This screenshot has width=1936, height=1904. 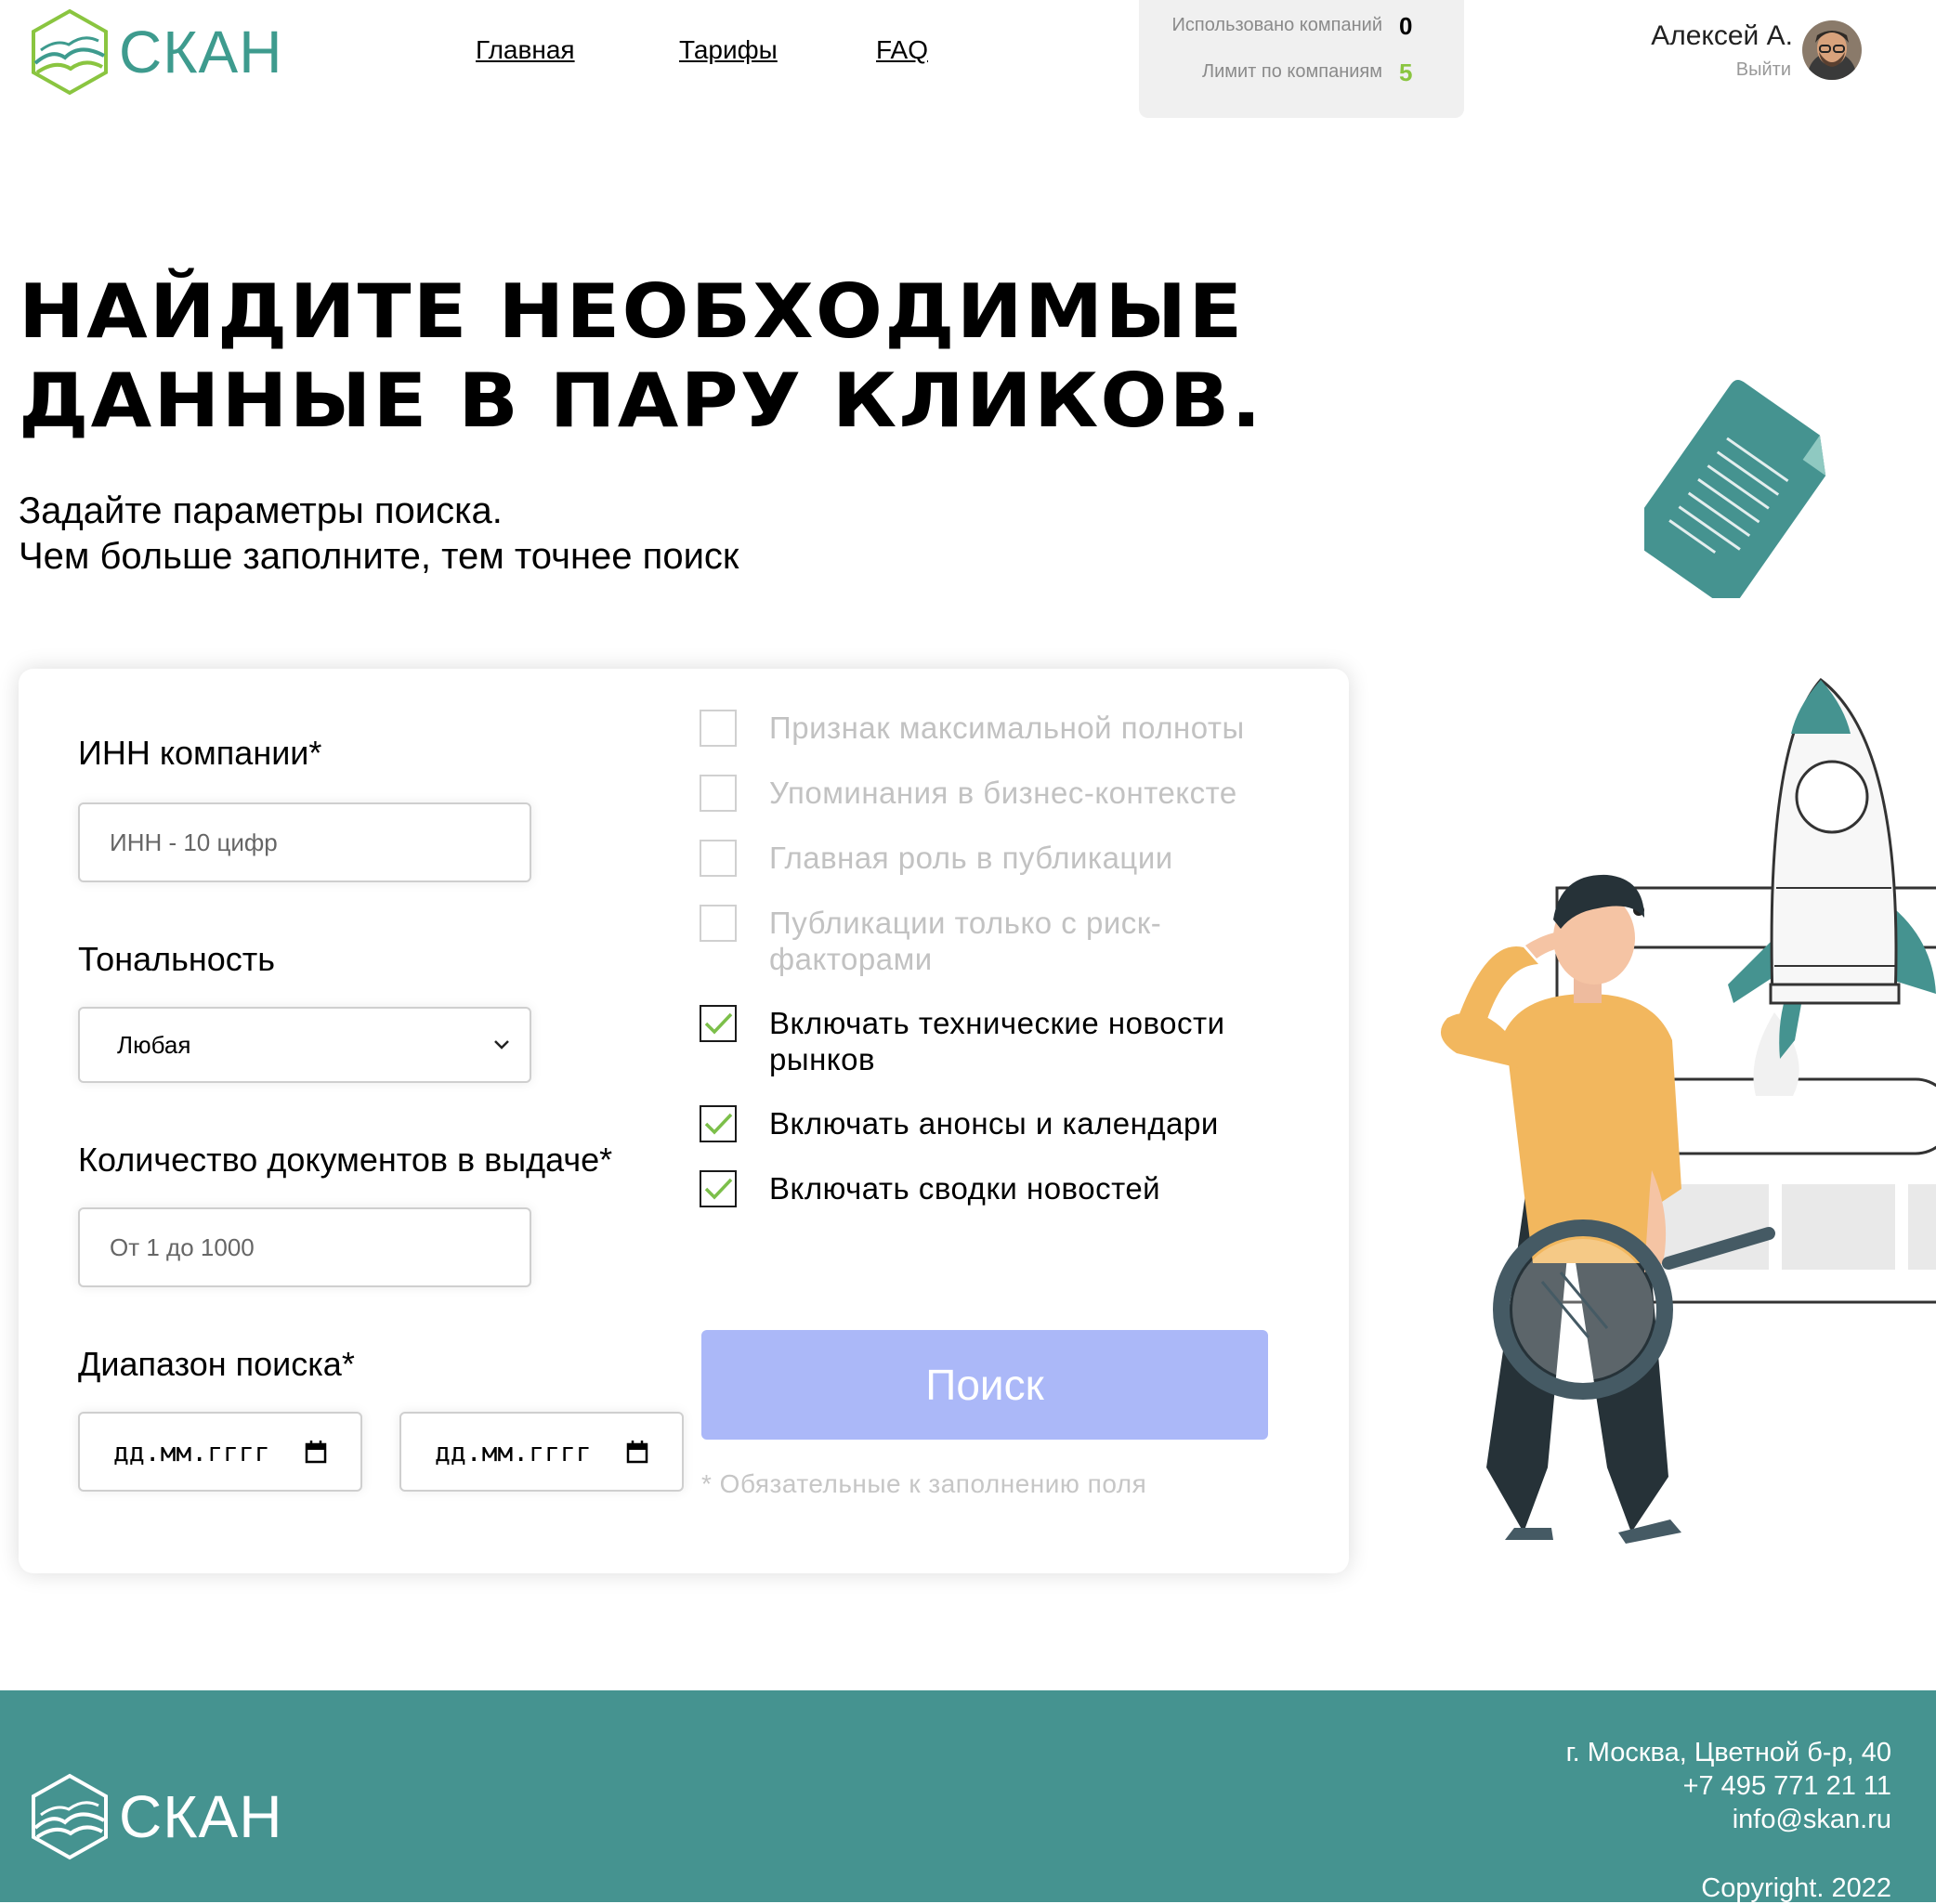 What do you see at coordinates (1003, 793) in the screenshot?
I see `checkbox-label: Упоминания в бизнес-контексте` at bounding box center [1003, 793].